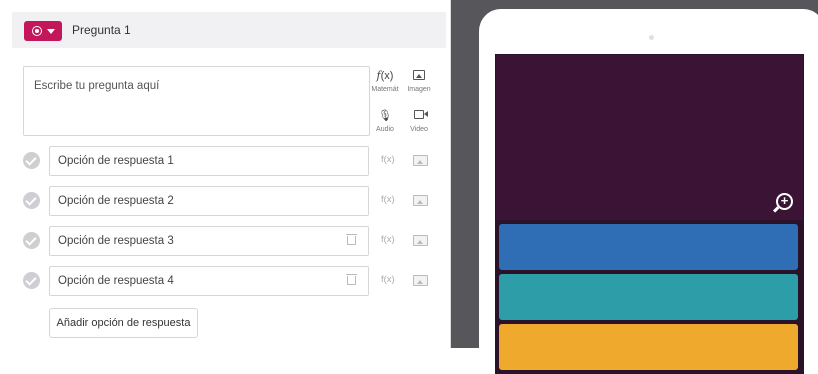 The width and height of the screenshot is (818, 374). I want to click on question-header: Pregunta 1, so click(229, 30).